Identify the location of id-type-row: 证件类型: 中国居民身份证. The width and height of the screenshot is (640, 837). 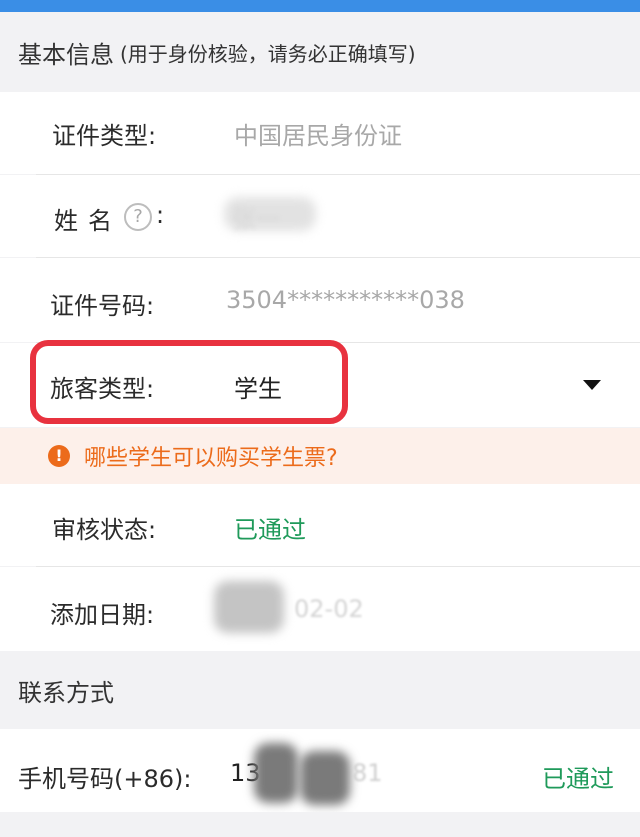
(320, 133).